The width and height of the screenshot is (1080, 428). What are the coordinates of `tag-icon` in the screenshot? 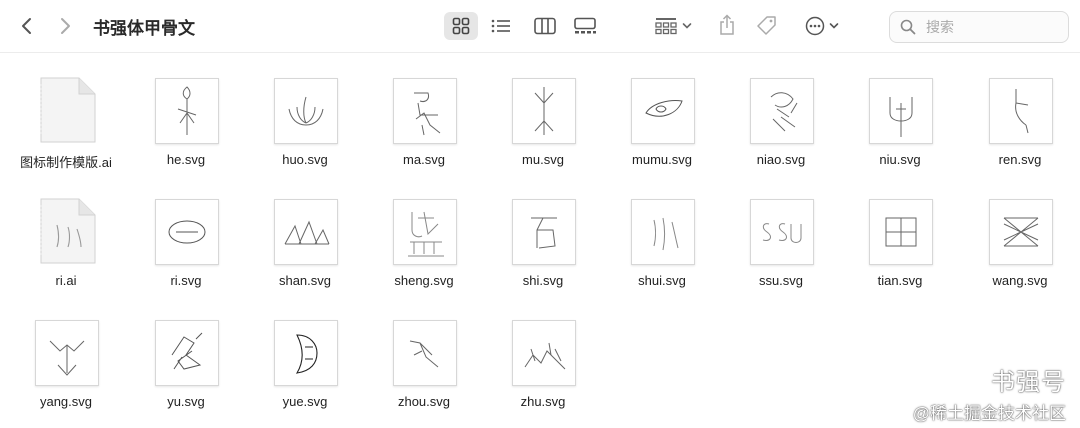 It's located at (766, 25).